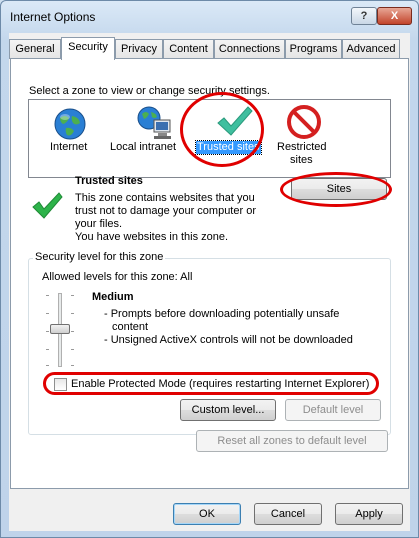  I want to click on zone-desc-line: your files., so click(99, 224).